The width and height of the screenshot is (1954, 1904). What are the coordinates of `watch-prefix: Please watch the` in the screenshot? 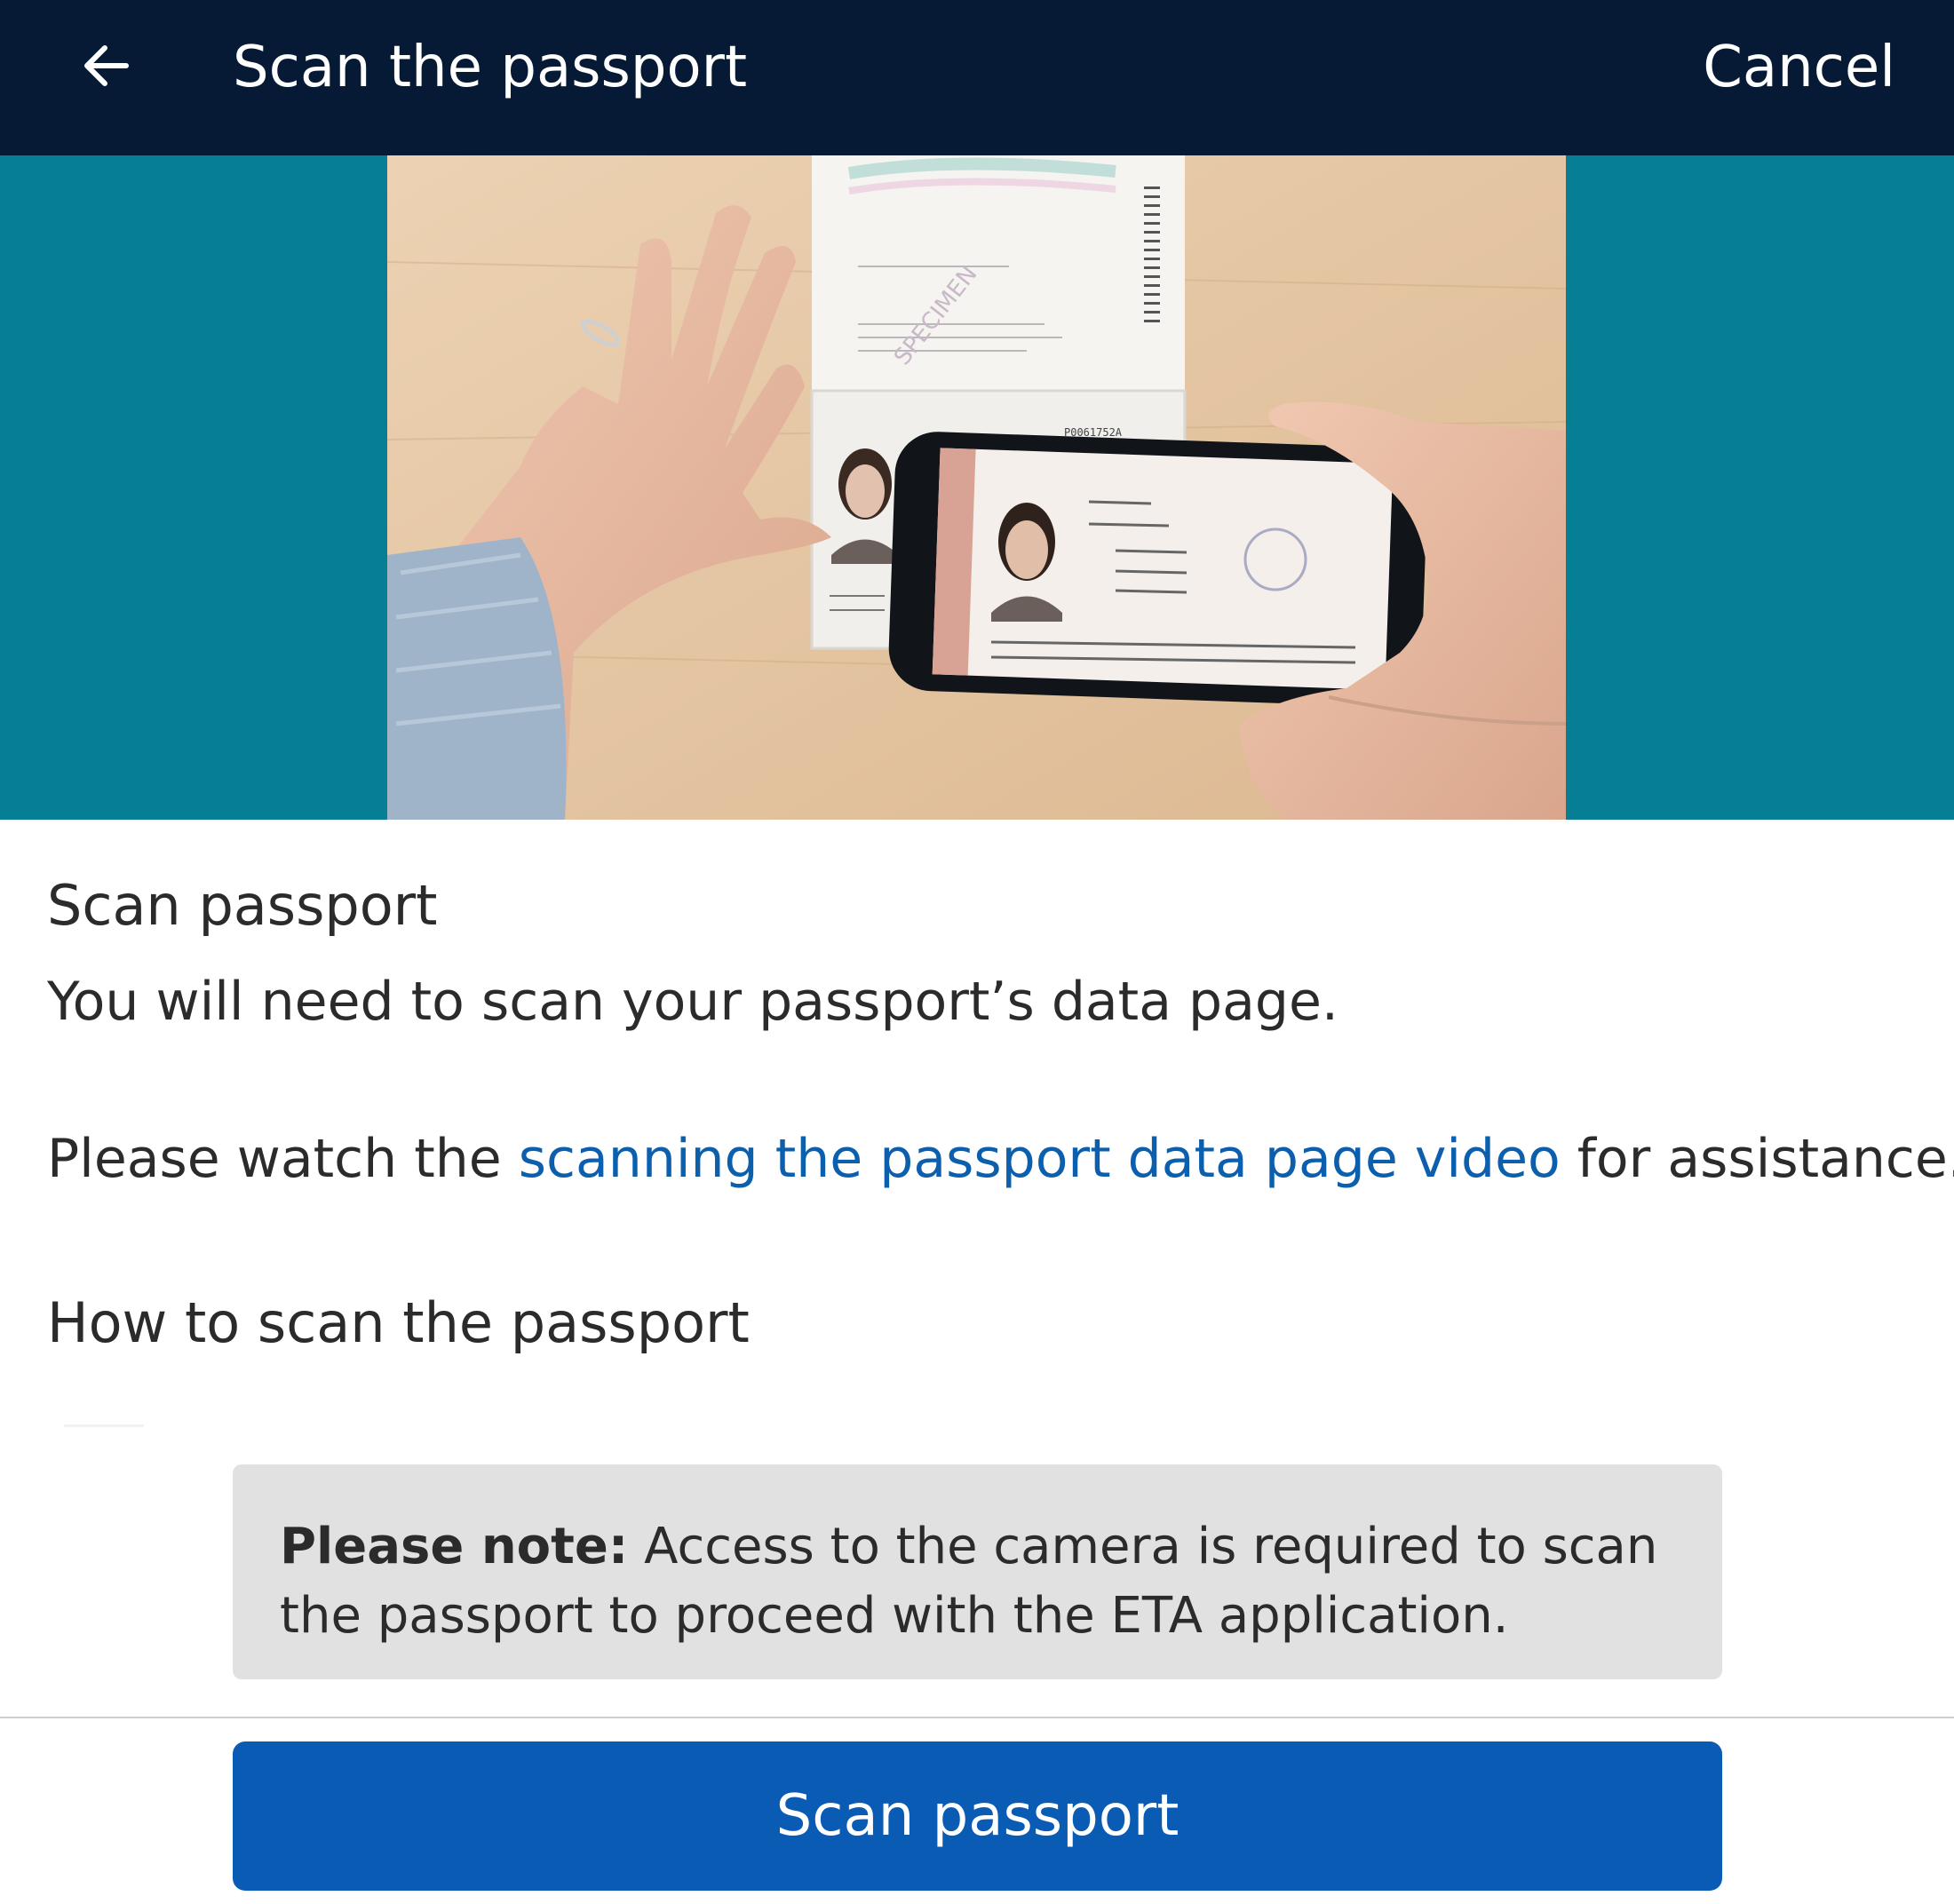 It's located at (283, 1159).